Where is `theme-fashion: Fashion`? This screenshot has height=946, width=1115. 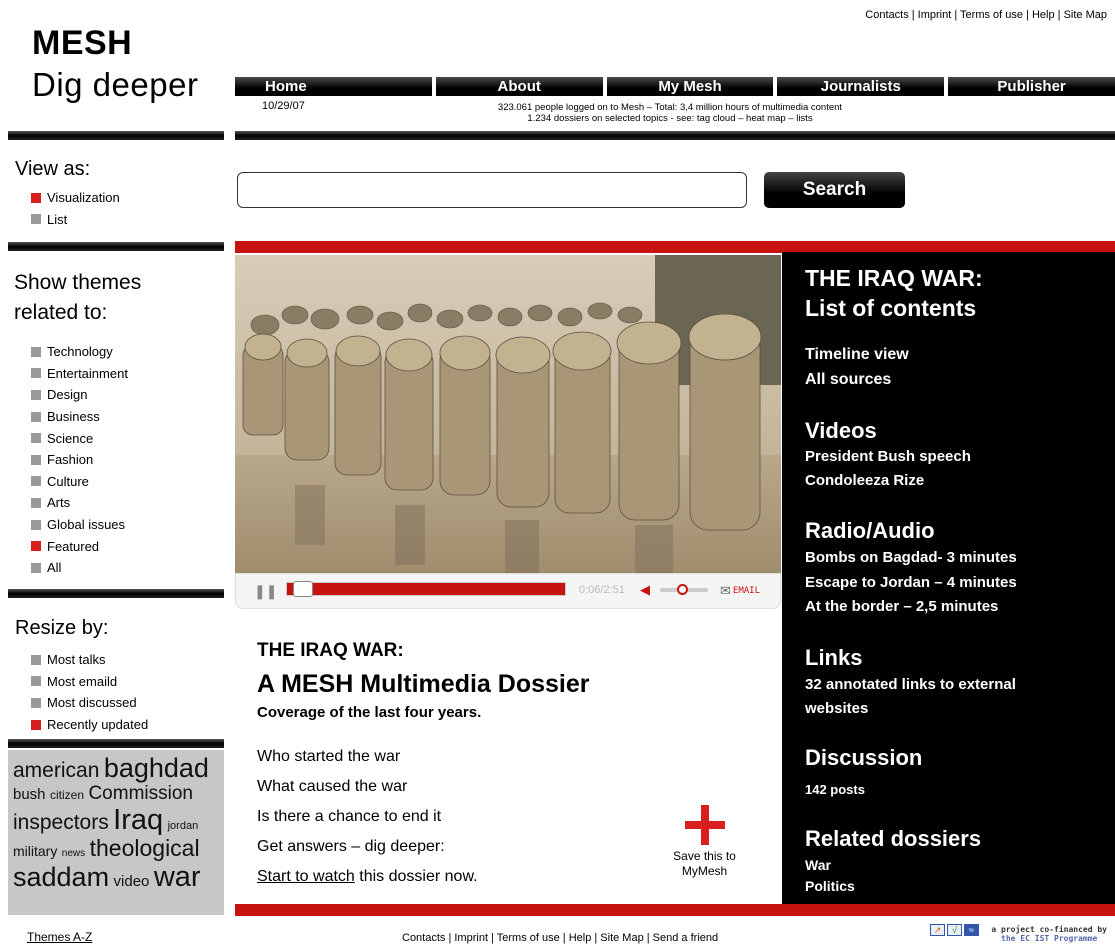 theme-fashion: Fashion is located at coordinates (79, 460).